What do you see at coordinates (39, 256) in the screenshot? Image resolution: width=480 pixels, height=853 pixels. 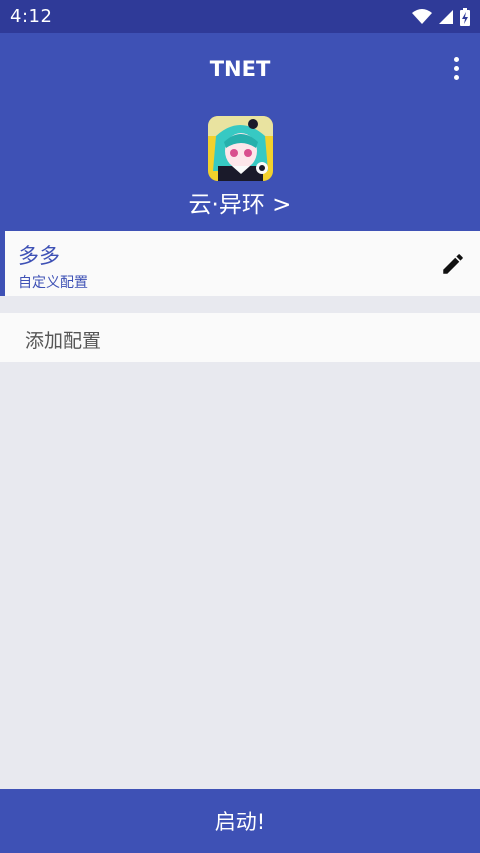 I see `config-name: 多多` at bounding box center [39, 256].